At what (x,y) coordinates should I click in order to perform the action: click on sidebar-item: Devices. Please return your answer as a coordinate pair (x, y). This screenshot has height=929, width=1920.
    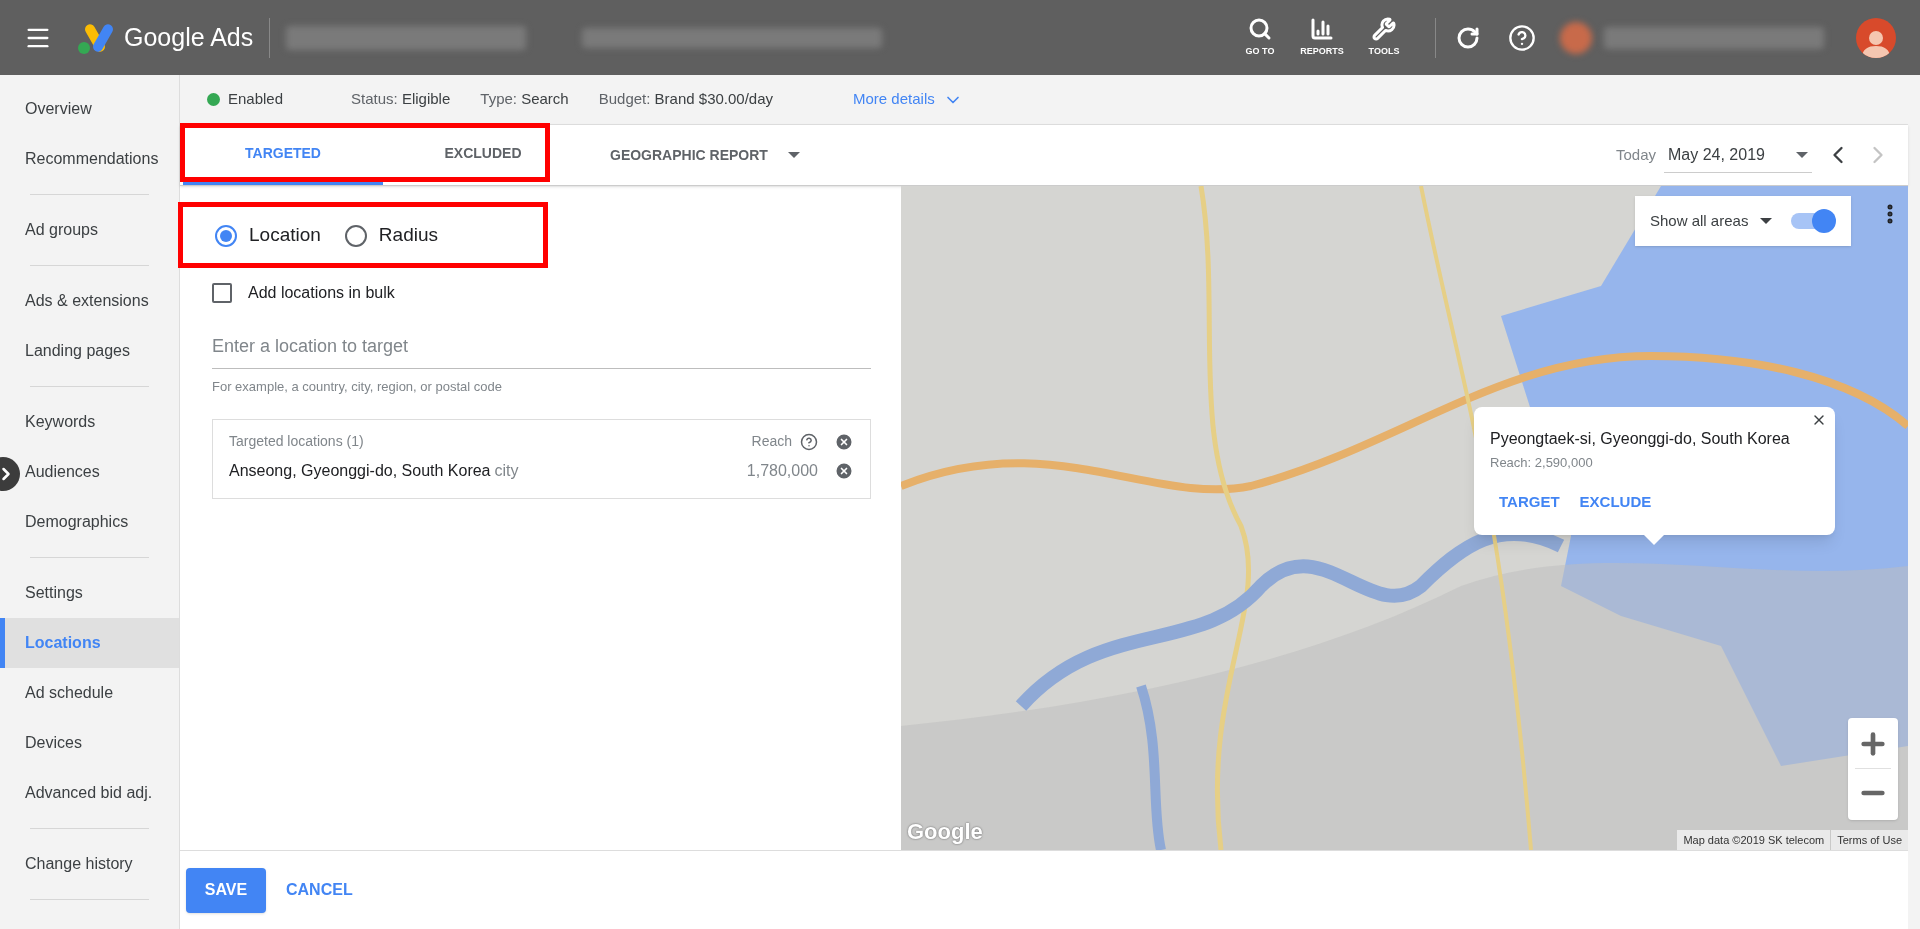
    Looking at the image, I should click on (53, 743).